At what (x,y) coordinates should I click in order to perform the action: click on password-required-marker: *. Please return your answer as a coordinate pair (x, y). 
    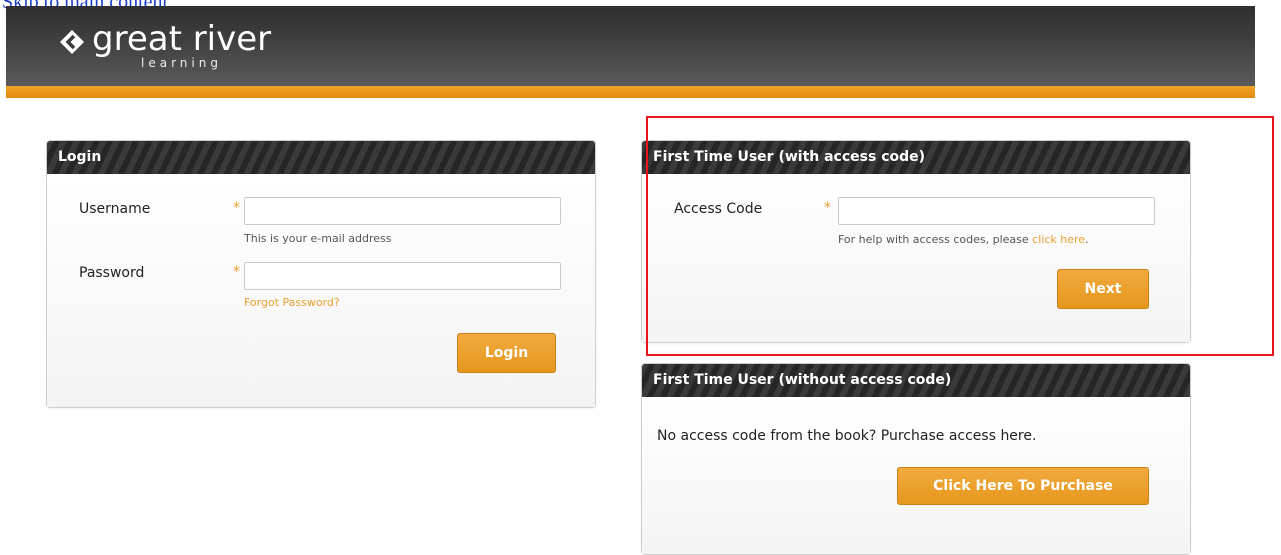
    Looking at the image, I should click on (236, 272).